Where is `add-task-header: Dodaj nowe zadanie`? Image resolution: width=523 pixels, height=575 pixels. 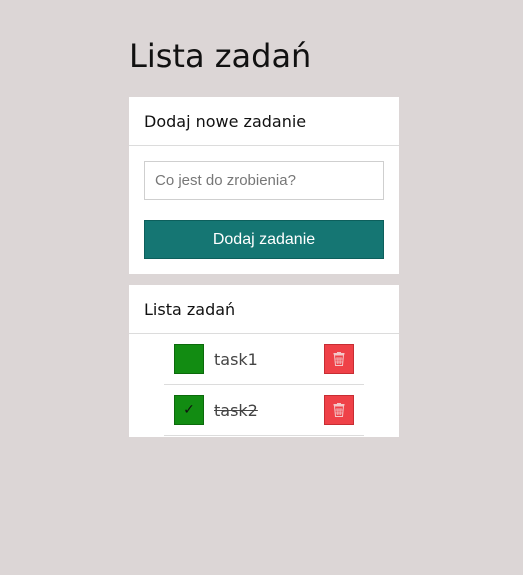
add-task-header: Dodaj nowe zadanie is located at coordinates (264, 121).